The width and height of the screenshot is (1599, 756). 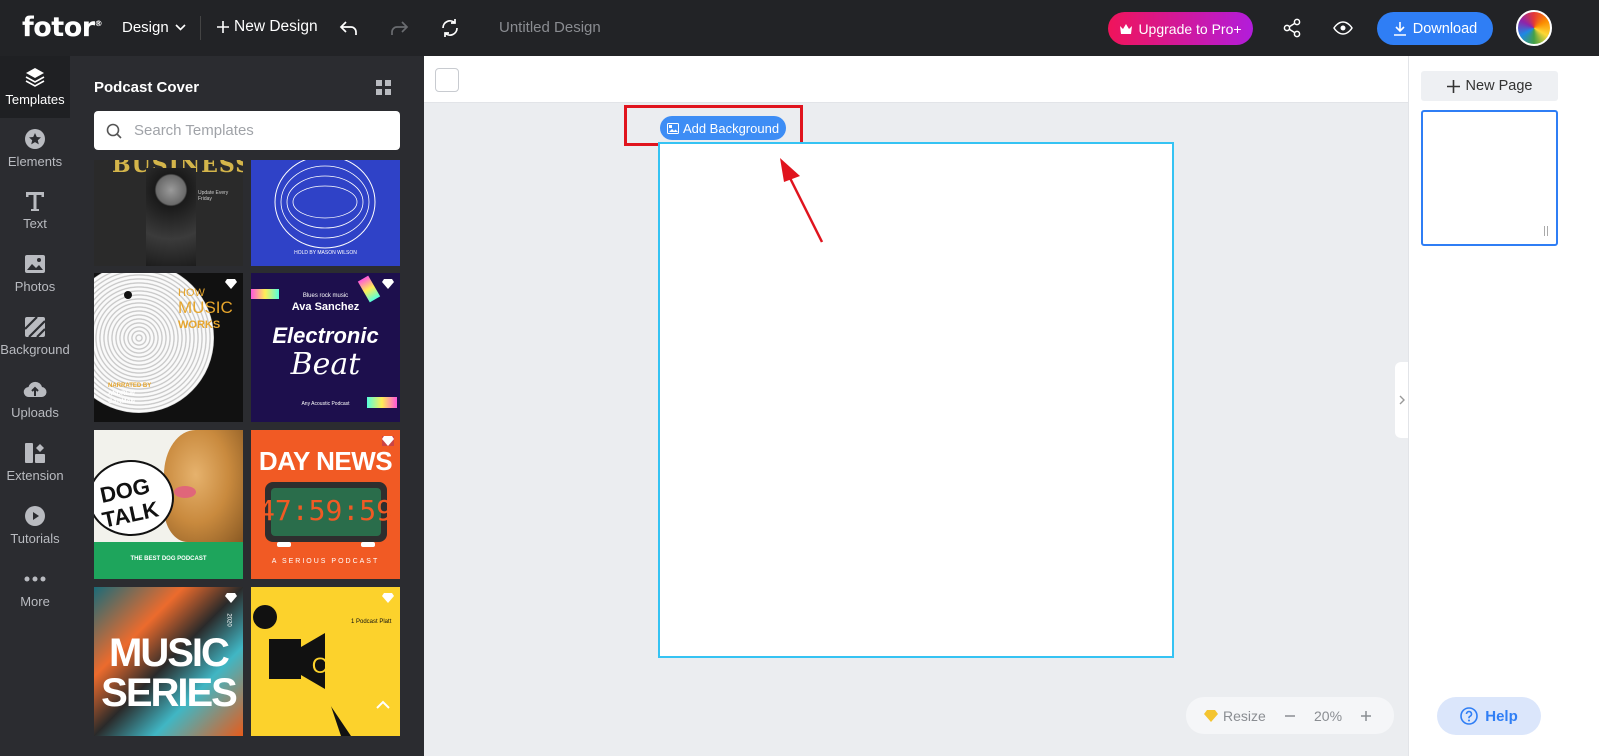 I want to click on photos-icon, so click(x=35, y=264).